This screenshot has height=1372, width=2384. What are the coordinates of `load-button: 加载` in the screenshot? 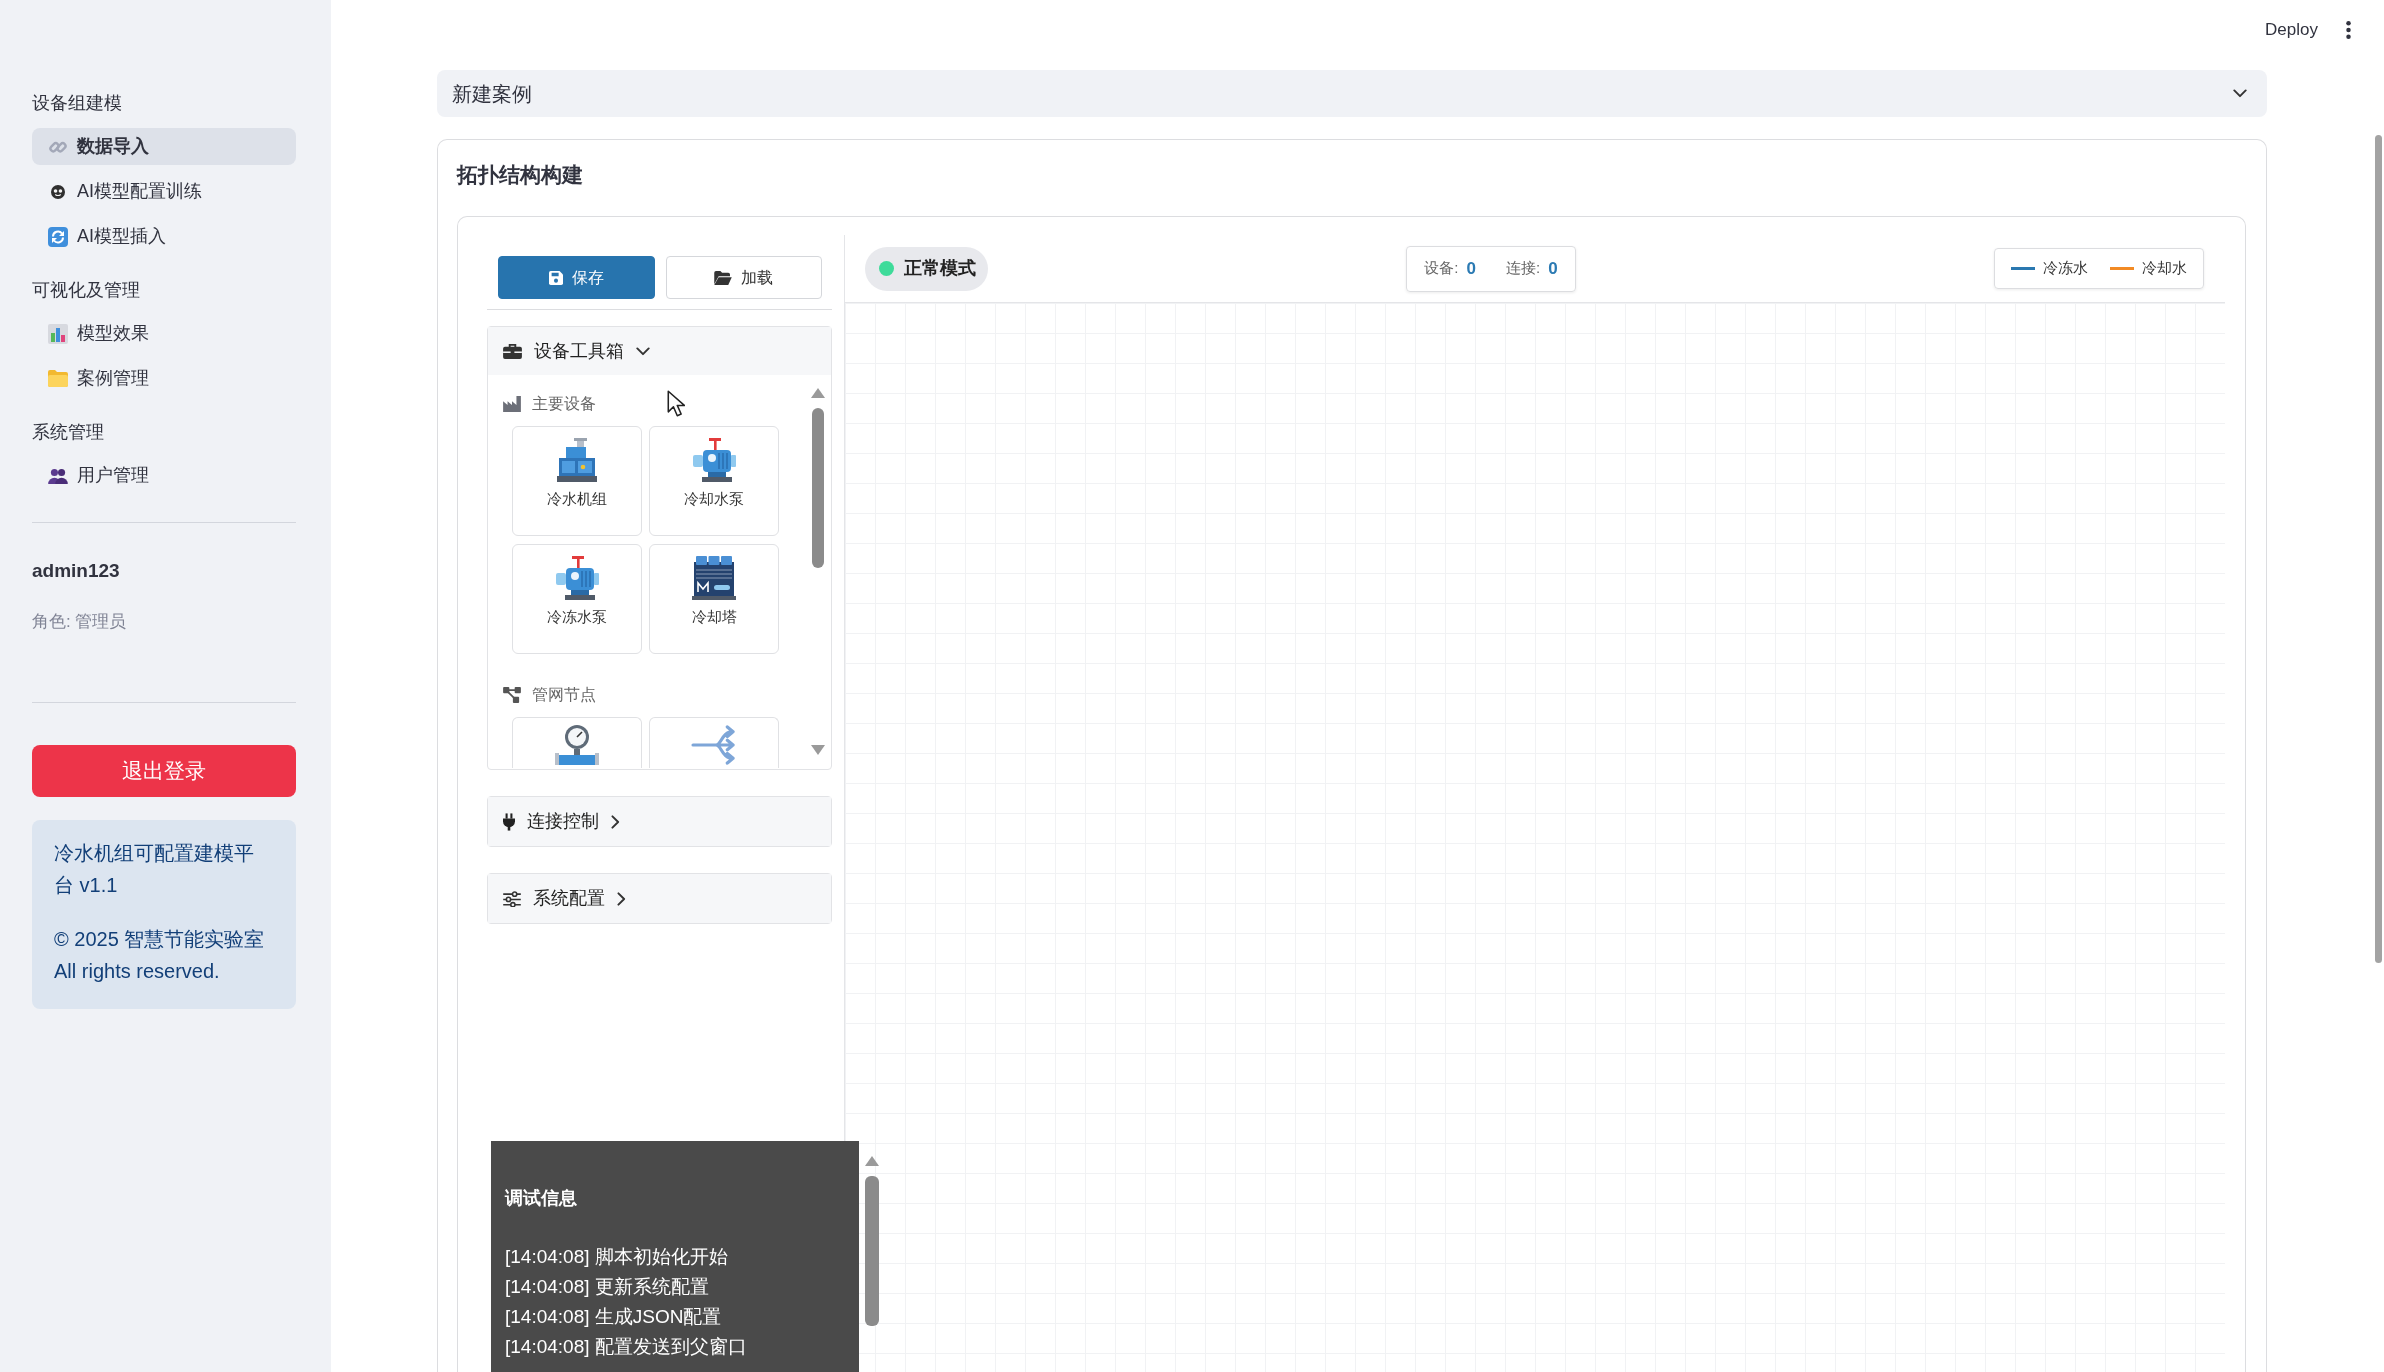 It's located at (743, 277).